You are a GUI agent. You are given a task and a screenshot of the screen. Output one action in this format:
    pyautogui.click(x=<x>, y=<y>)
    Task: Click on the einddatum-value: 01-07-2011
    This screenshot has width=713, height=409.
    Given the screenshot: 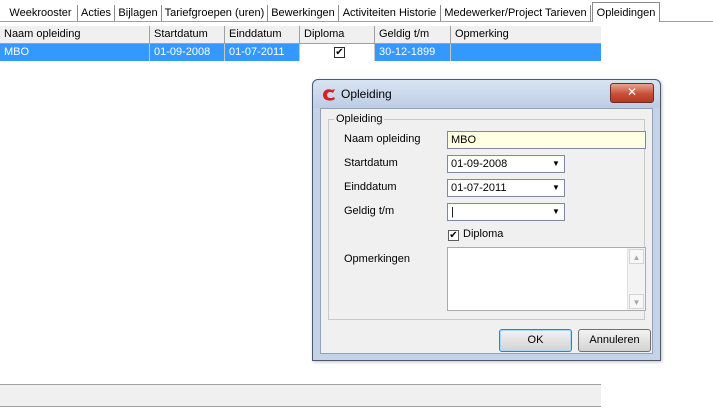 What is the action you would take?
    pyautogui.click(x=479, y=188)
    